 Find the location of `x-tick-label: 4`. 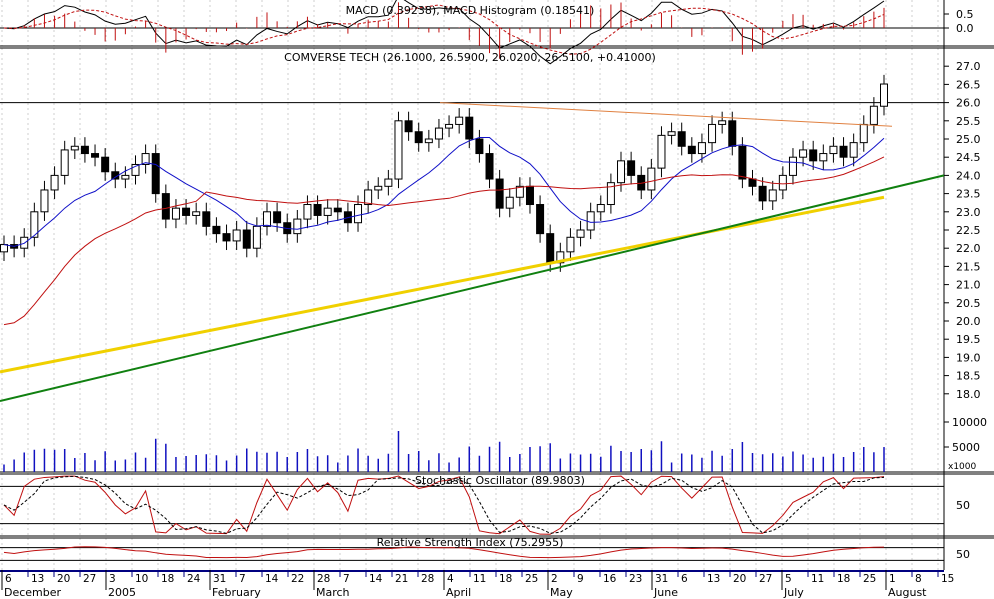

x-tick-label: 4 is located at coordinates (450, 579).